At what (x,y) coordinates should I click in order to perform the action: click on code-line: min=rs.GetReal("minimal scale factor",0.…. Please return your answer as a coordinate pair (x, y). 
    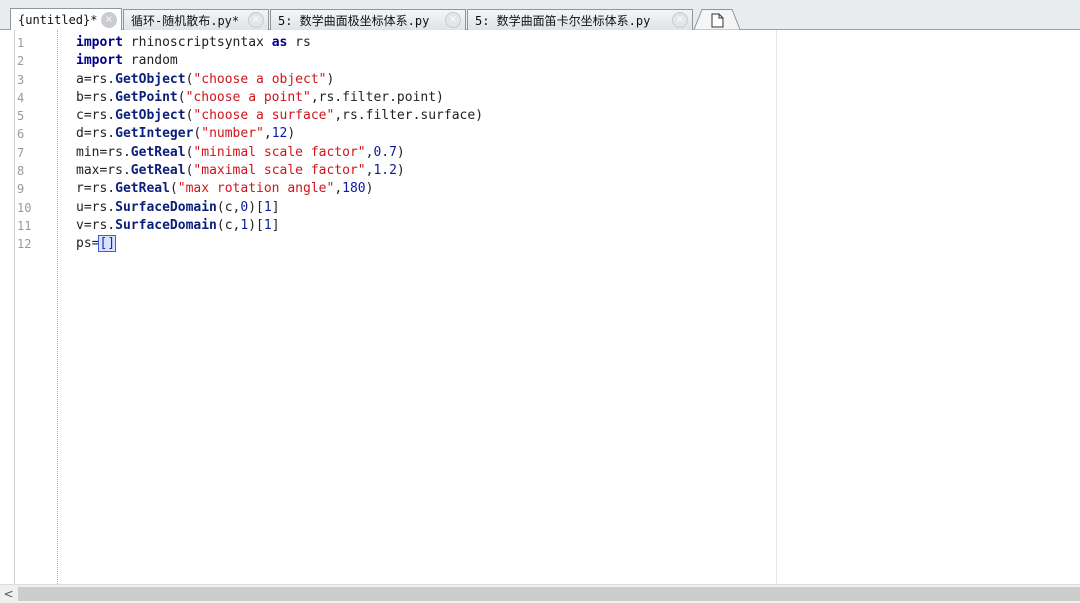
    Looking at the image, I should click on (279, 153).